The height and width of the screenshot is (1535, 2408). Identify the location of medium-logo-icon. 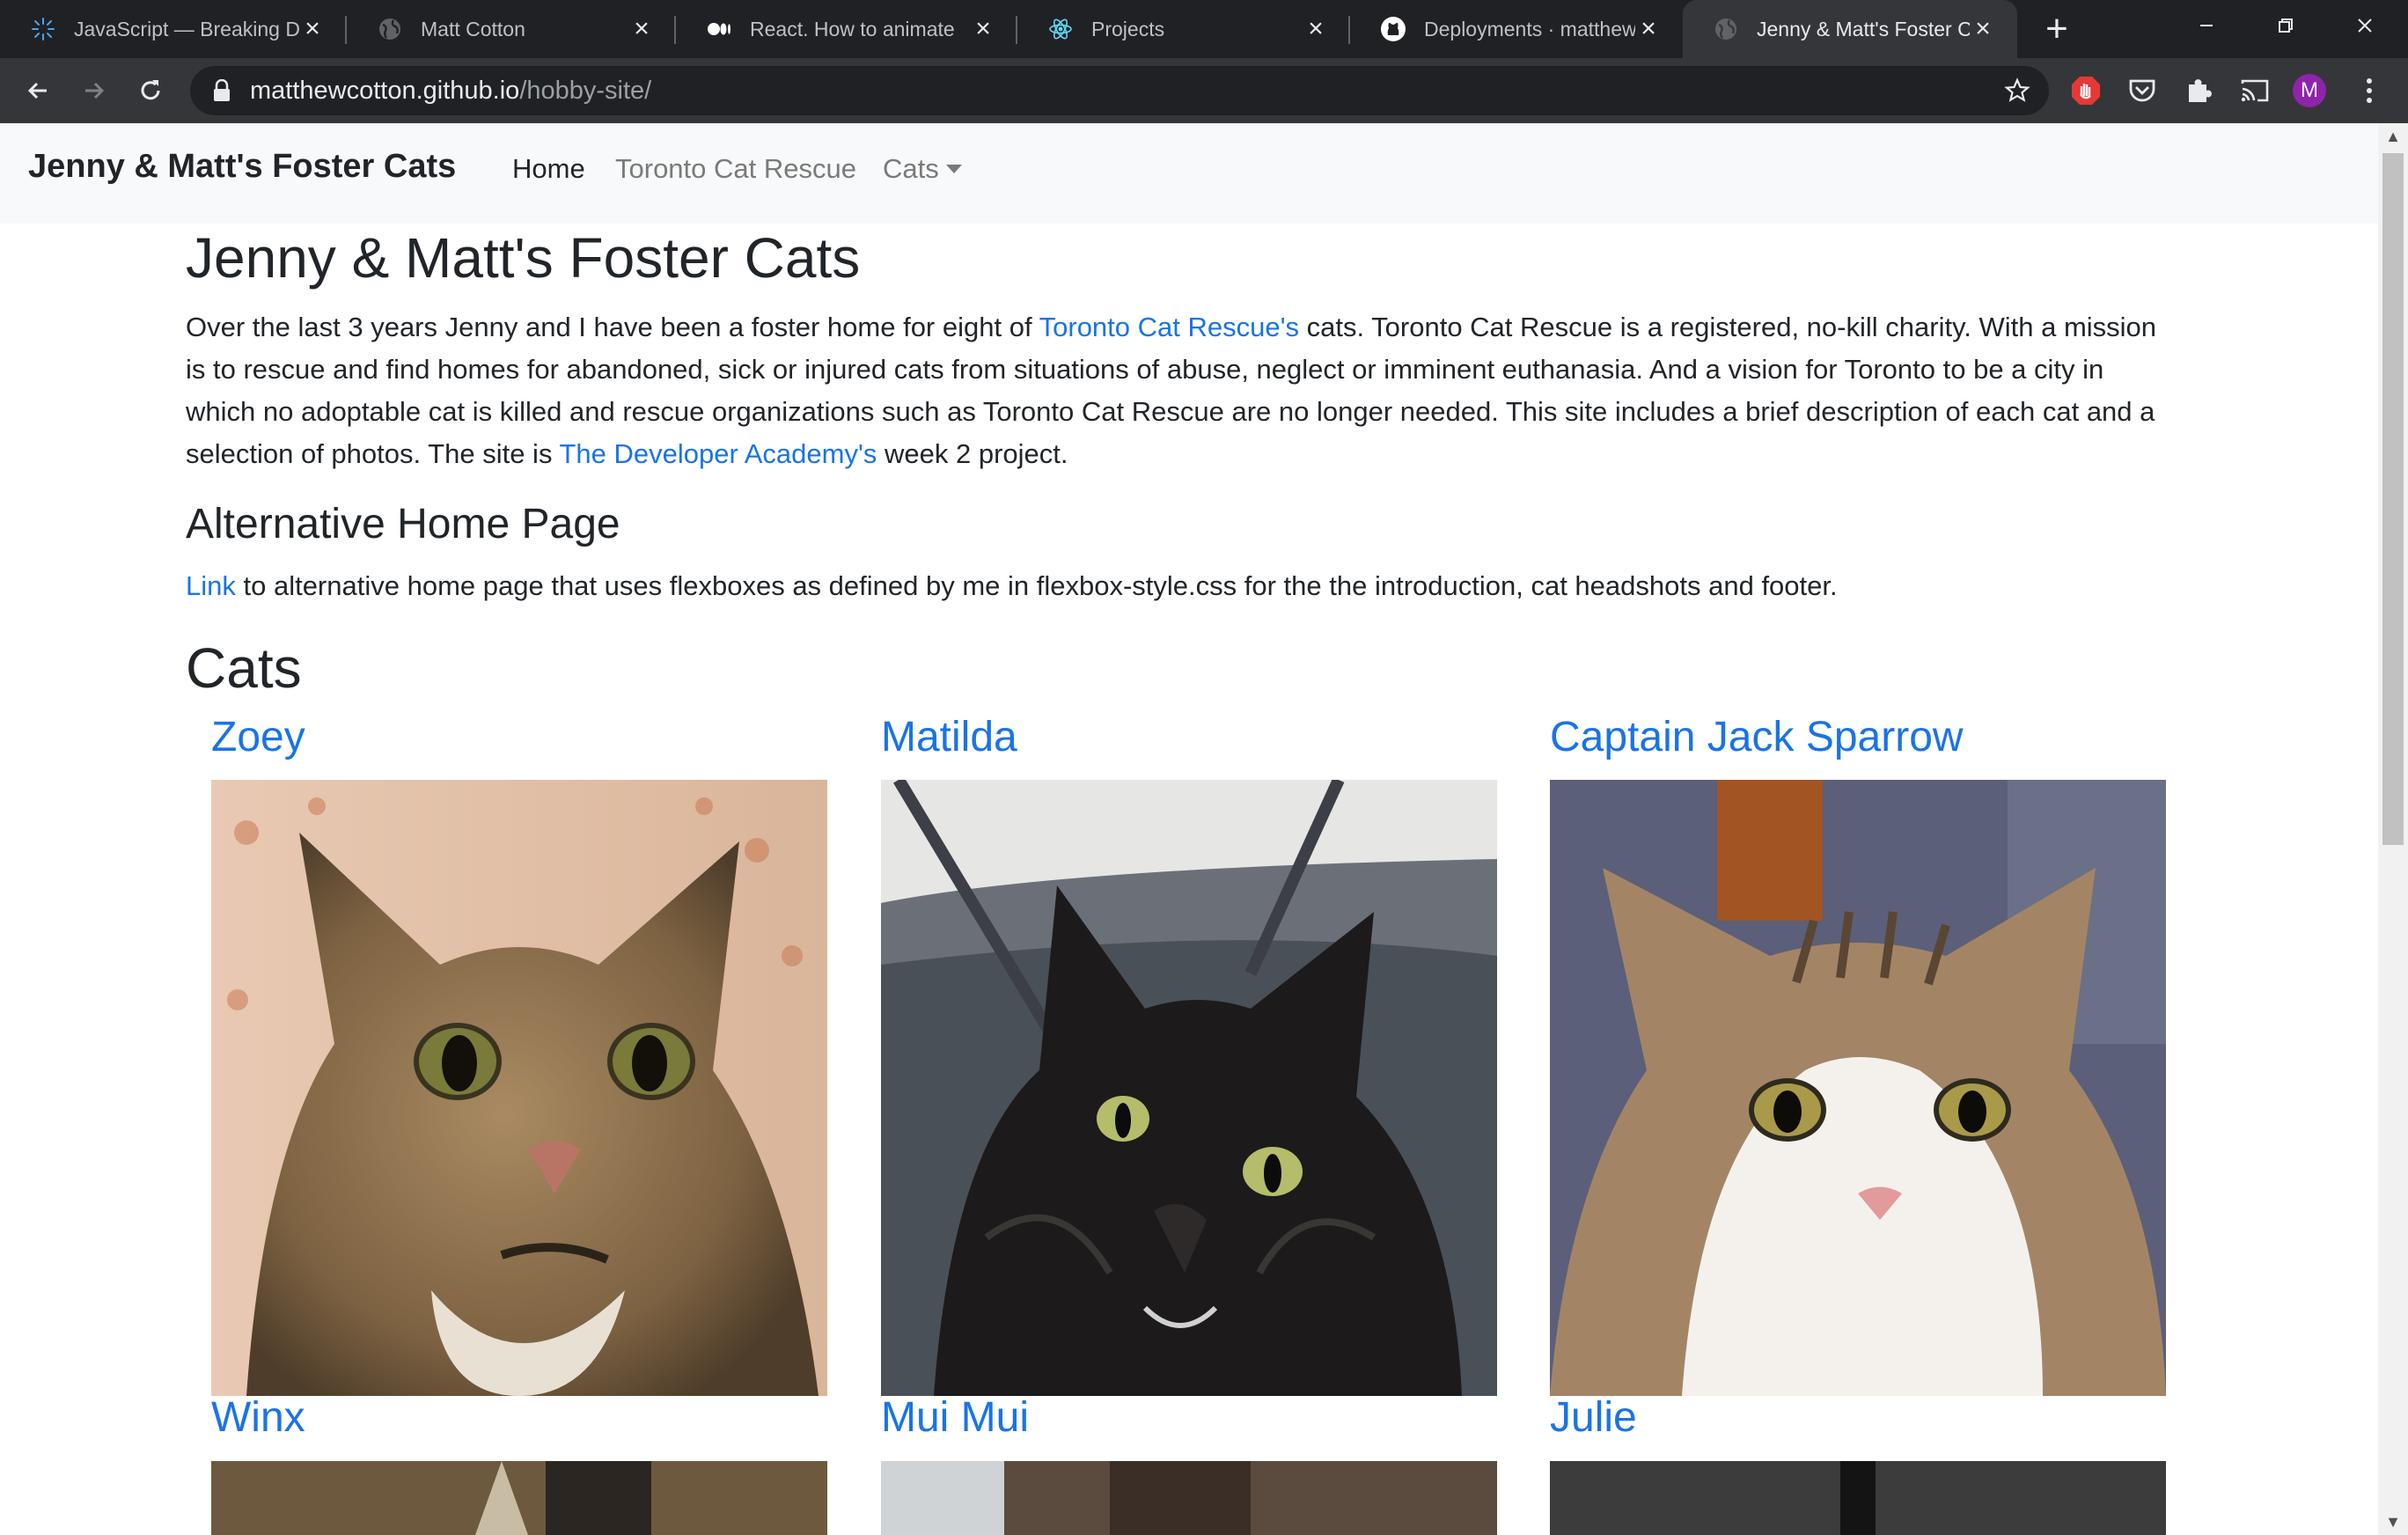
(719, 29).